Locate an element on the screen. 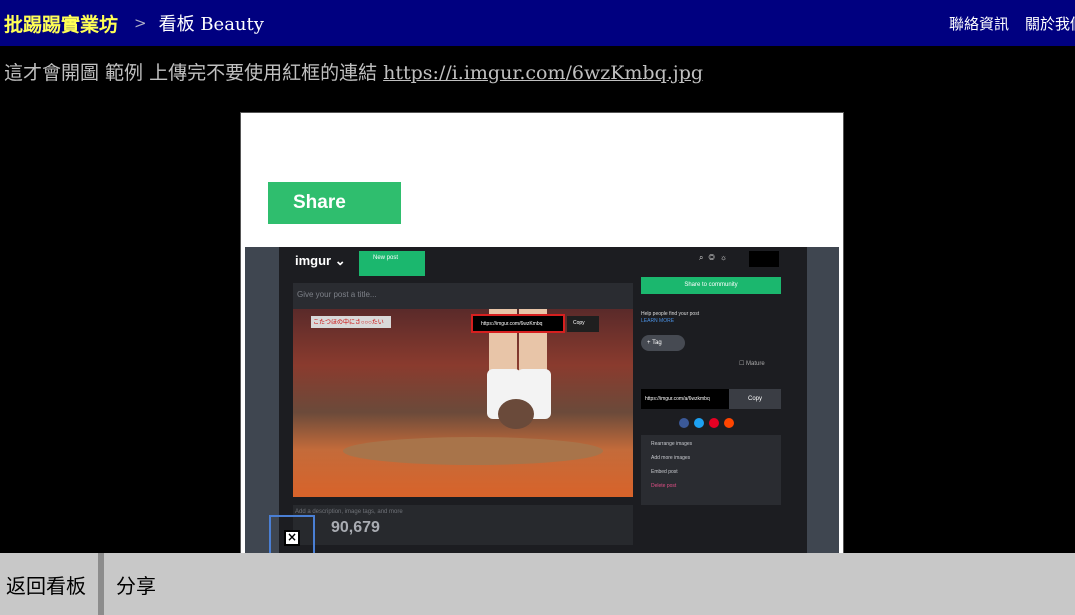 This screenshot has width=1075, height=615. site-name-link: 批踢踢實業坊 is located at coordinates (59, 23).